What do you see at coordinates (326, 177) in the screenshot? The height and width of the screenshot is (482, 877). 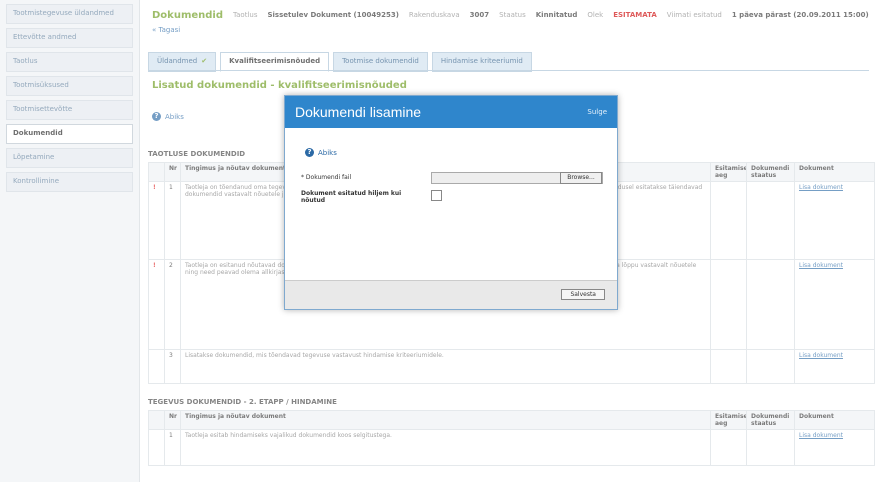 I see `file-label: * Dokumendi fail` at bounding box center [326, 177].